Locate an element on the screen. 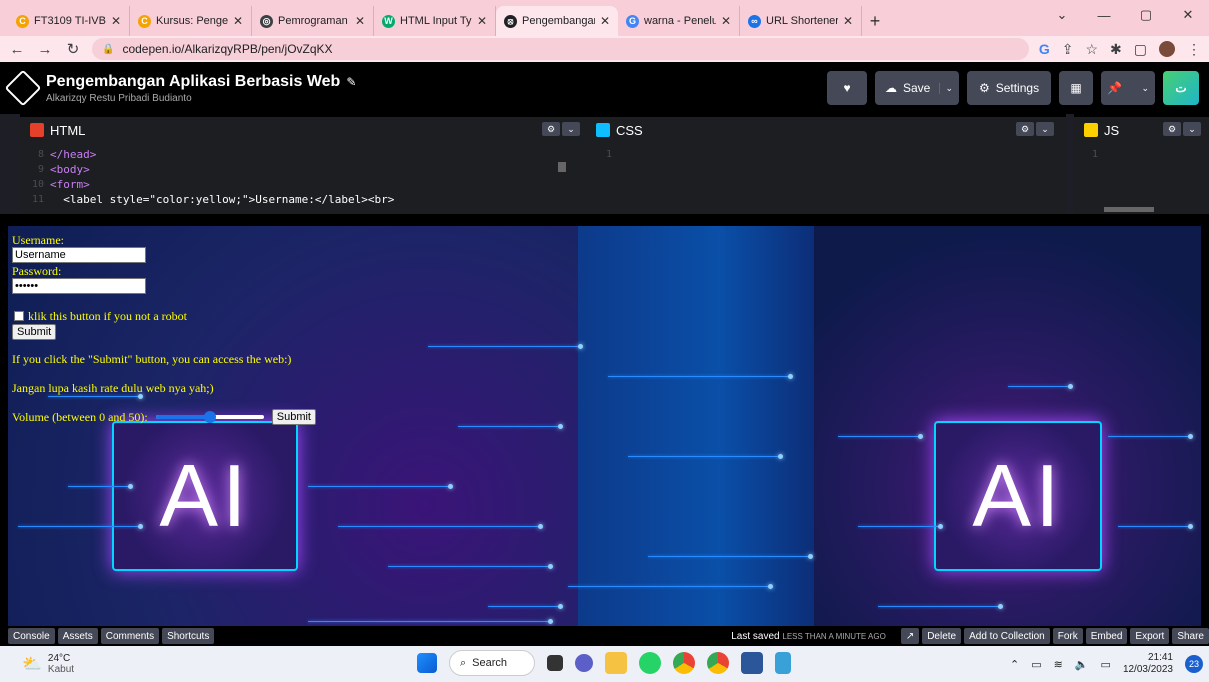 This screenshot has height=682, width=1209. action-delete-button: Delete is located at coordinates (942, 636).